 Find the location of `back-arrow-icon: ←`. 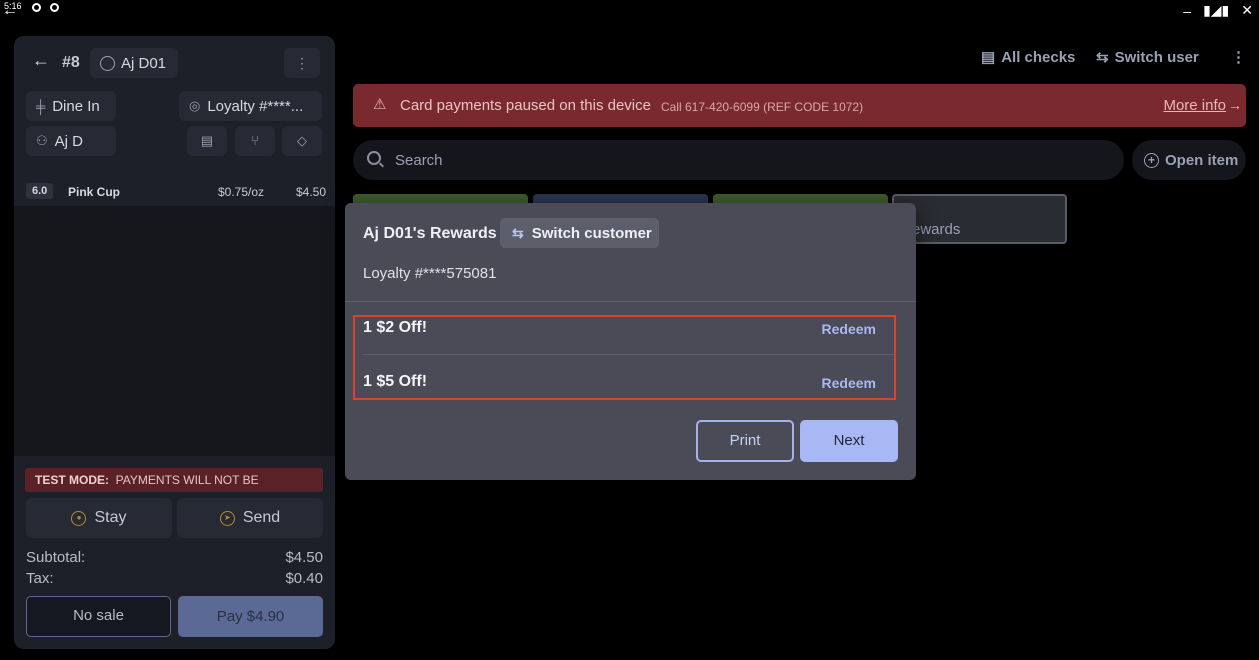

back-arrow-icon: ← is located at coordinates (41, 60).